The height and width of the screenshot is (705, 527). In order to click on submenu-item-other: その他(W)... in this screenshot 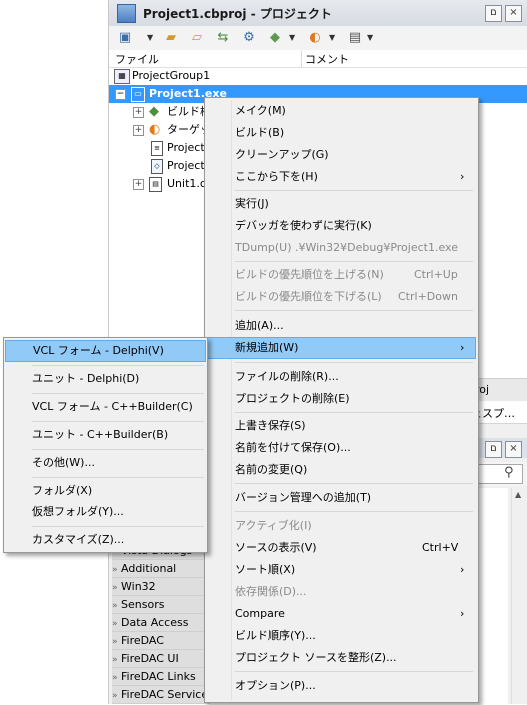, I will do `click(104, 463)`.